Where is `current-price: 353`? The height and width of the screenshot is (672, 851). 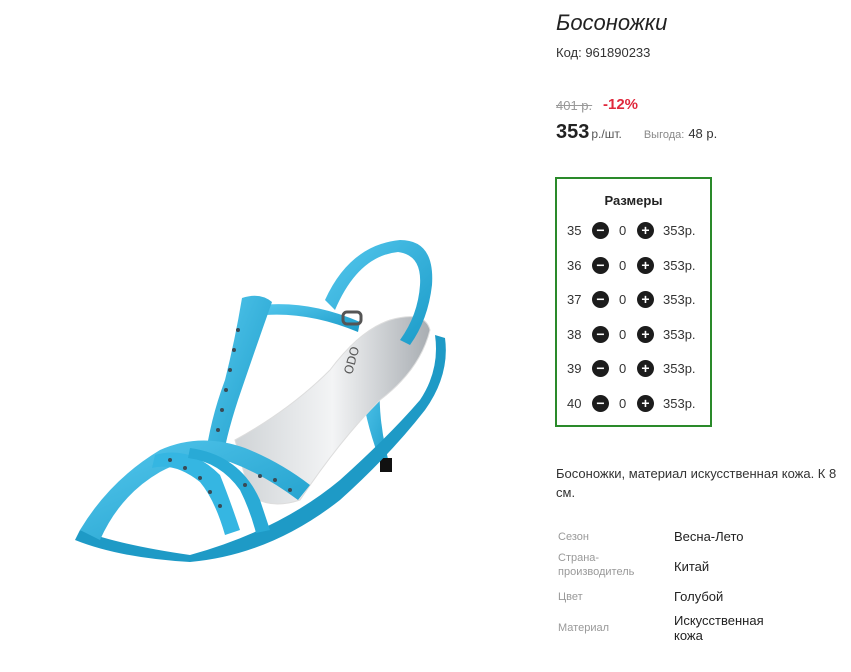 current-price: 353 is located at coordinates (573, 132).